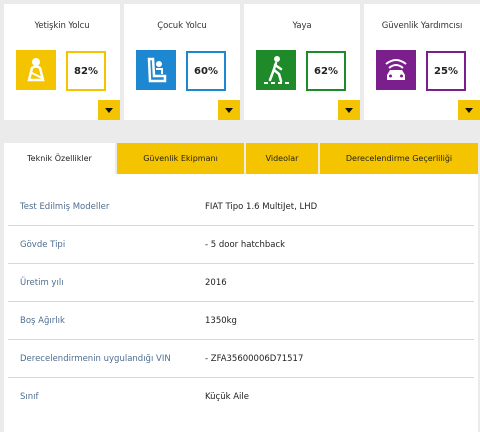  I want to click on spec-label: Üretim yılı, so click(42, 283).